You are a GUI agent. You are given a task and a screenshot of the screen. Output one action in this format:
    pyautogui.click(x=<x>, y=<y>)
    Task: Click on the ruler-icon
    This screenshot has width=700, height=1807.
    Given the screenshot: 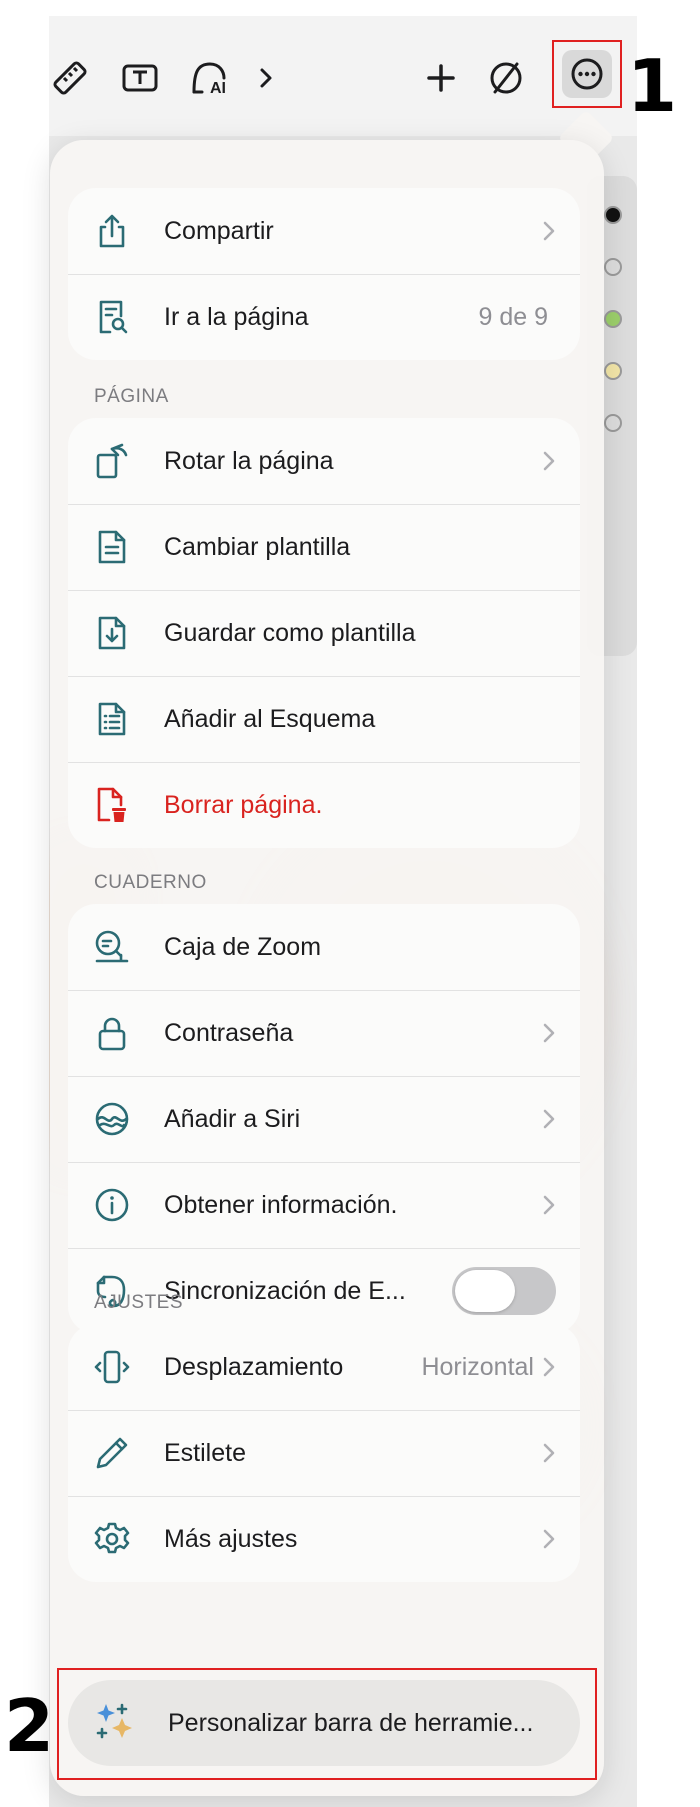 What is the action you would take?
    pyautogui.click(x=70, y=78)
    